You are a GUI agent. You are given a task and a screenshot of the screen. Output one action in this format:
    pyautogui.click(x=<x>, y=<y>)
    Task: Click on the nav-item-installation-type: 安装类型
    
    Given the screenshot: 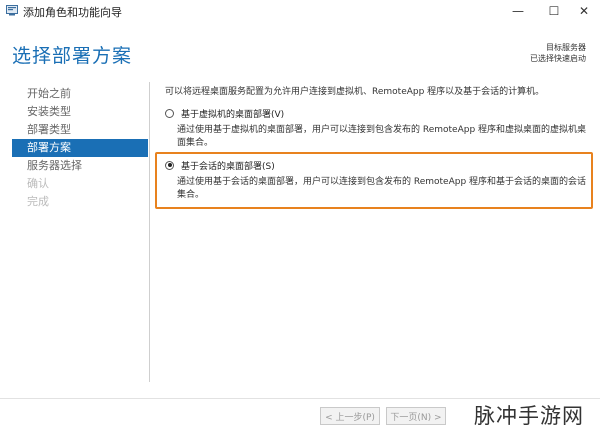 What is the action you would take?
    pyautogui.click(x=80, y=112)
    